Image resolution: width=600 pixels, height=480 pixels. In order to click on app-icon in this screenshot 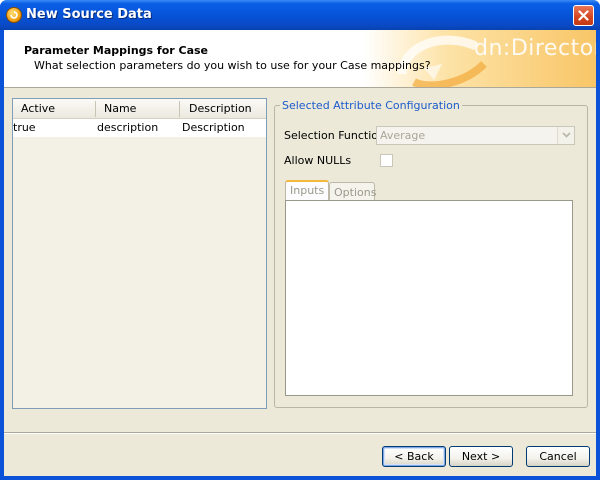, I will do `click(14, 15)`.